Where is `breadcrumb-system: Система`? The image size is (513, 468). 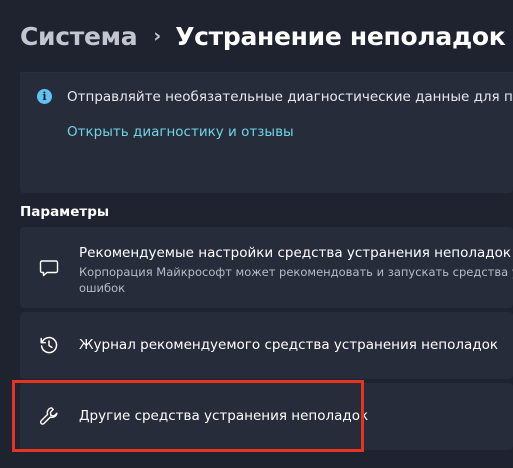 breadcrumb-system: Система is located at coordinates (79, 36).